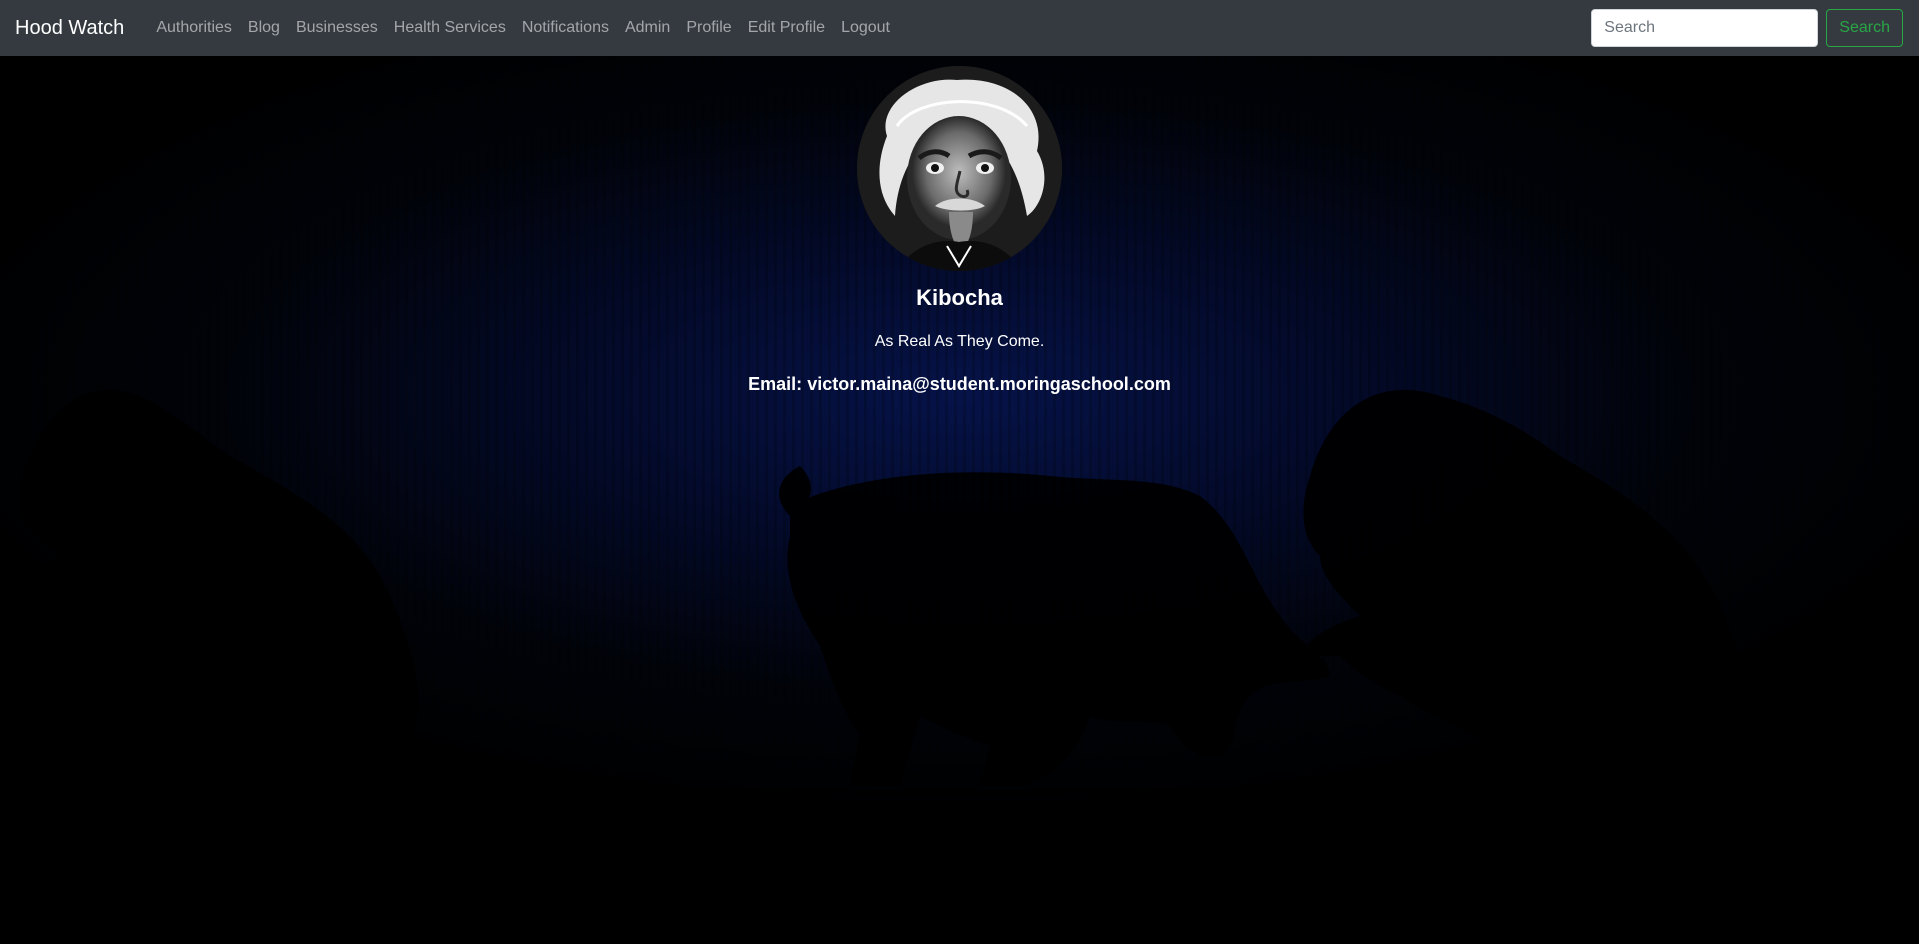 This screenshot has width=1919, height=944. I want to click on nav-link-notifications: Notifications, so click(565, 28).